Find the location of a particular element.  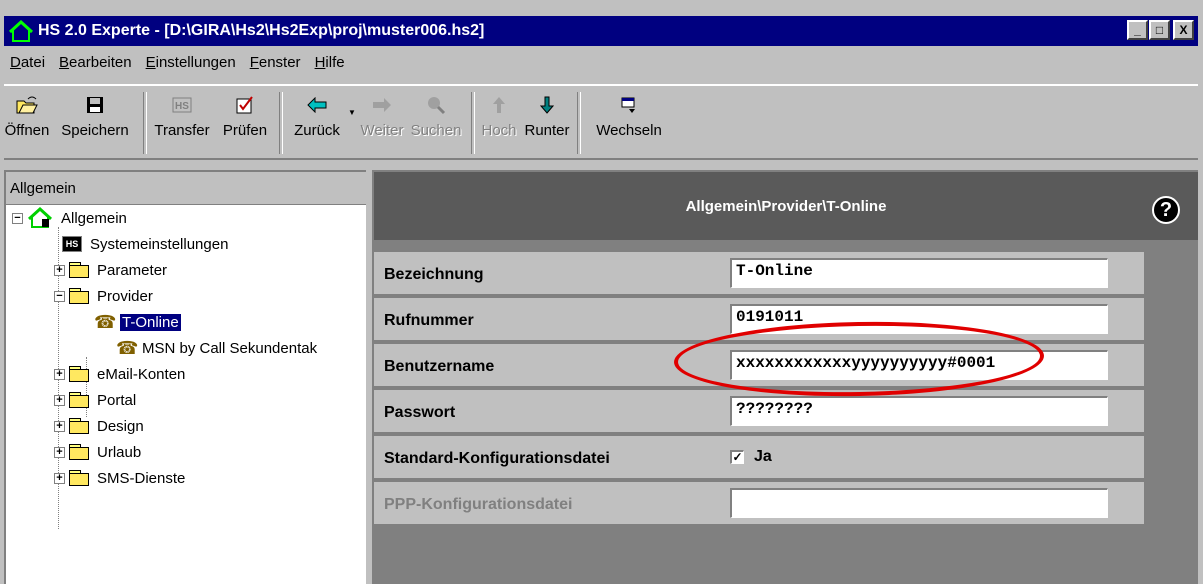

close-button: X is located at coordinates (1183, 30).